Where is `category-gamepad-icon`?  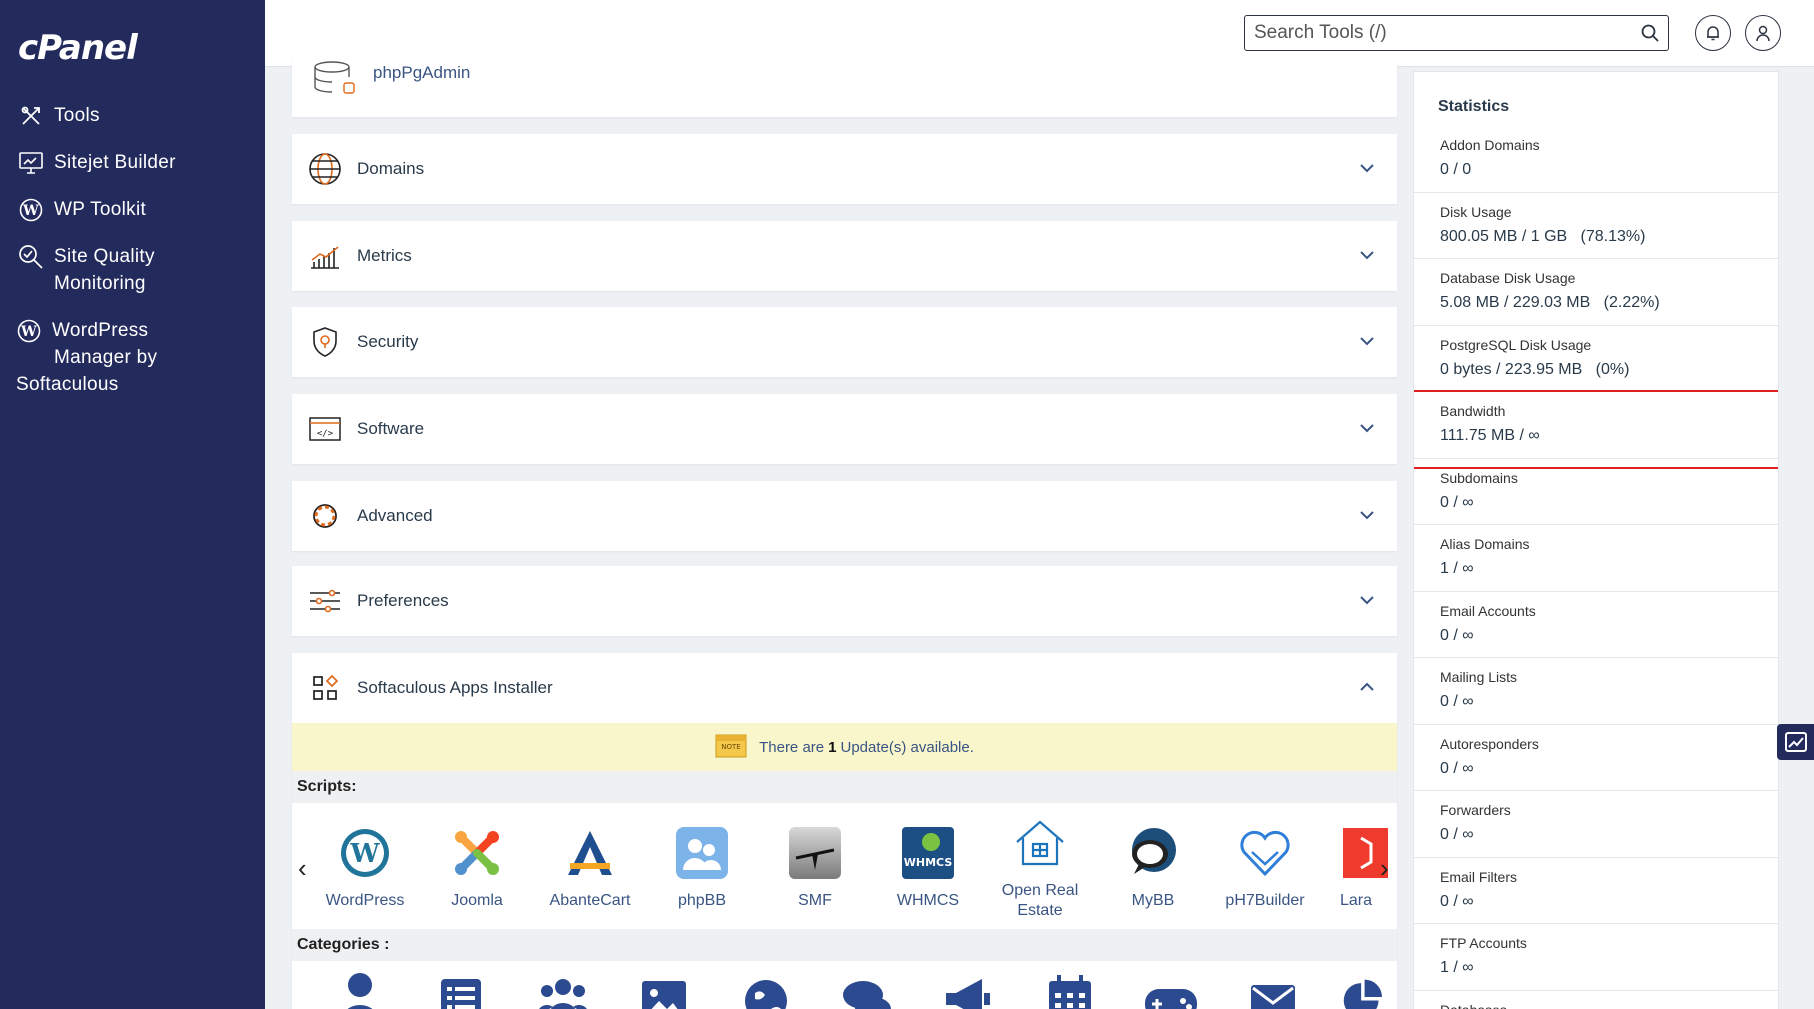 category-gamepad-icon is located at coordinates (1171, 990).